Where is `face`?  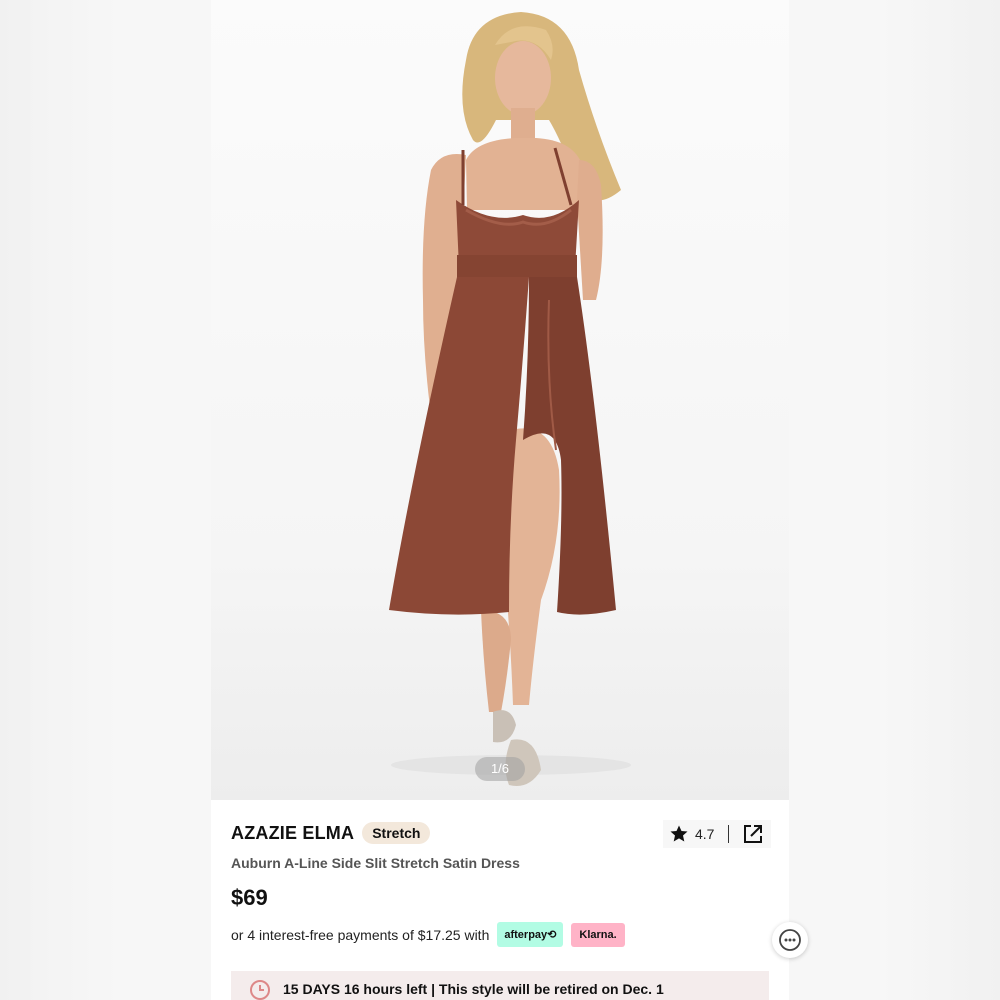
face is located at coordinates (523, 78).